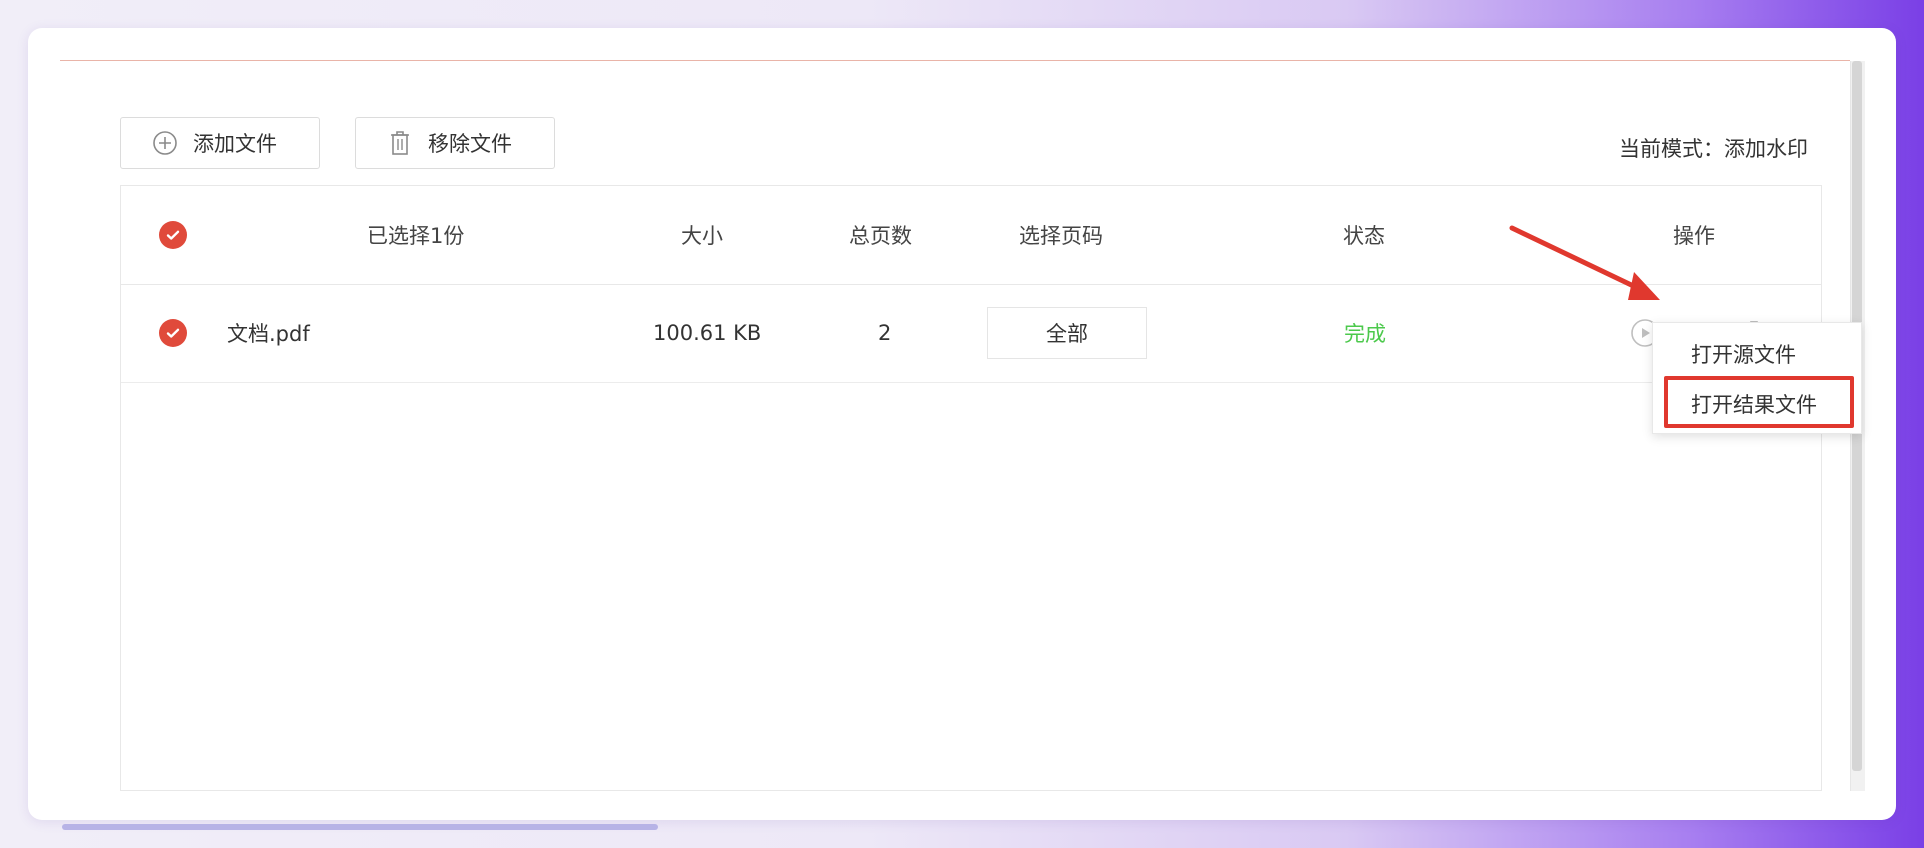  What do you see at coordinates (1694, 236) in the screenshot?
I see `header-actions: 操作` at bounding box center [1694, 236].